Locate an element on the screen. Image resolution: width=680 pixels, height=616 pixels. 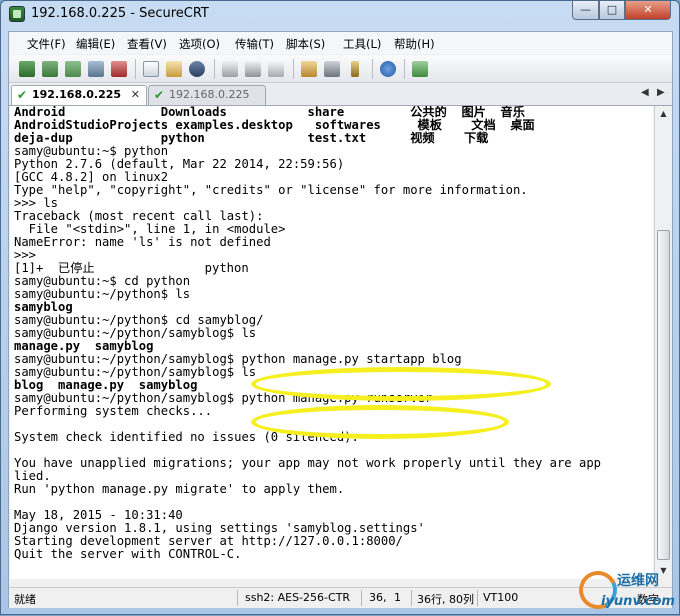
maximize-button: □ is located at coordinates (612, 10).